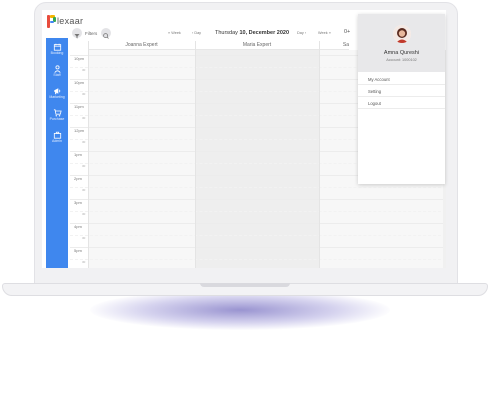  I want to click on sidebar-item-staff: Staff, so click(57, 71).